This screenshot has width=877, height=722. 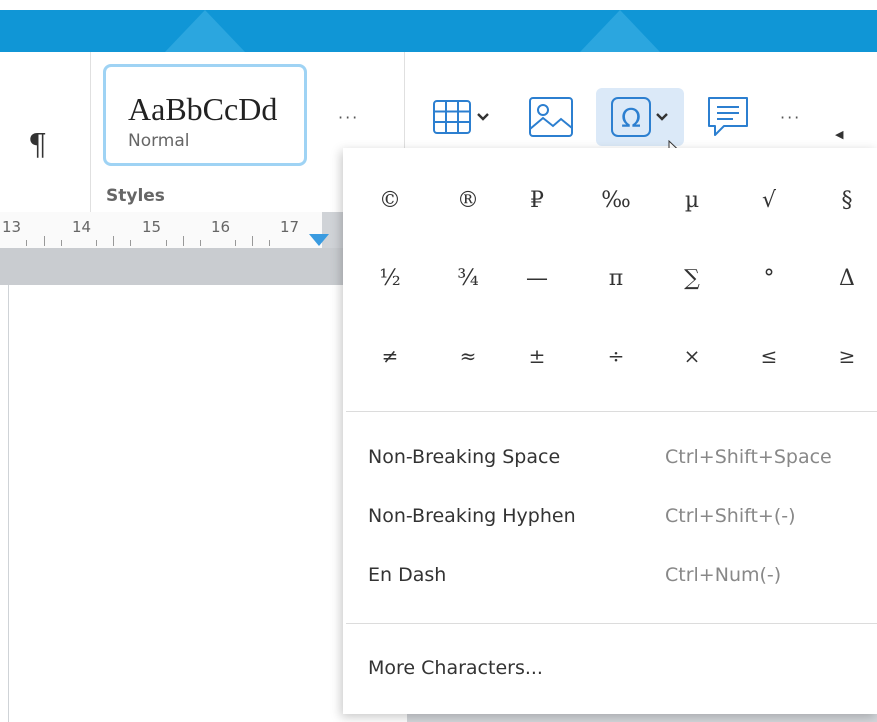 What do you see at coordinates (730, 516) in the screenshot?
I see `shortcut-non-breaking-hyphen: Ctrl+Shift+(-)` at bounding box center [730, 516].